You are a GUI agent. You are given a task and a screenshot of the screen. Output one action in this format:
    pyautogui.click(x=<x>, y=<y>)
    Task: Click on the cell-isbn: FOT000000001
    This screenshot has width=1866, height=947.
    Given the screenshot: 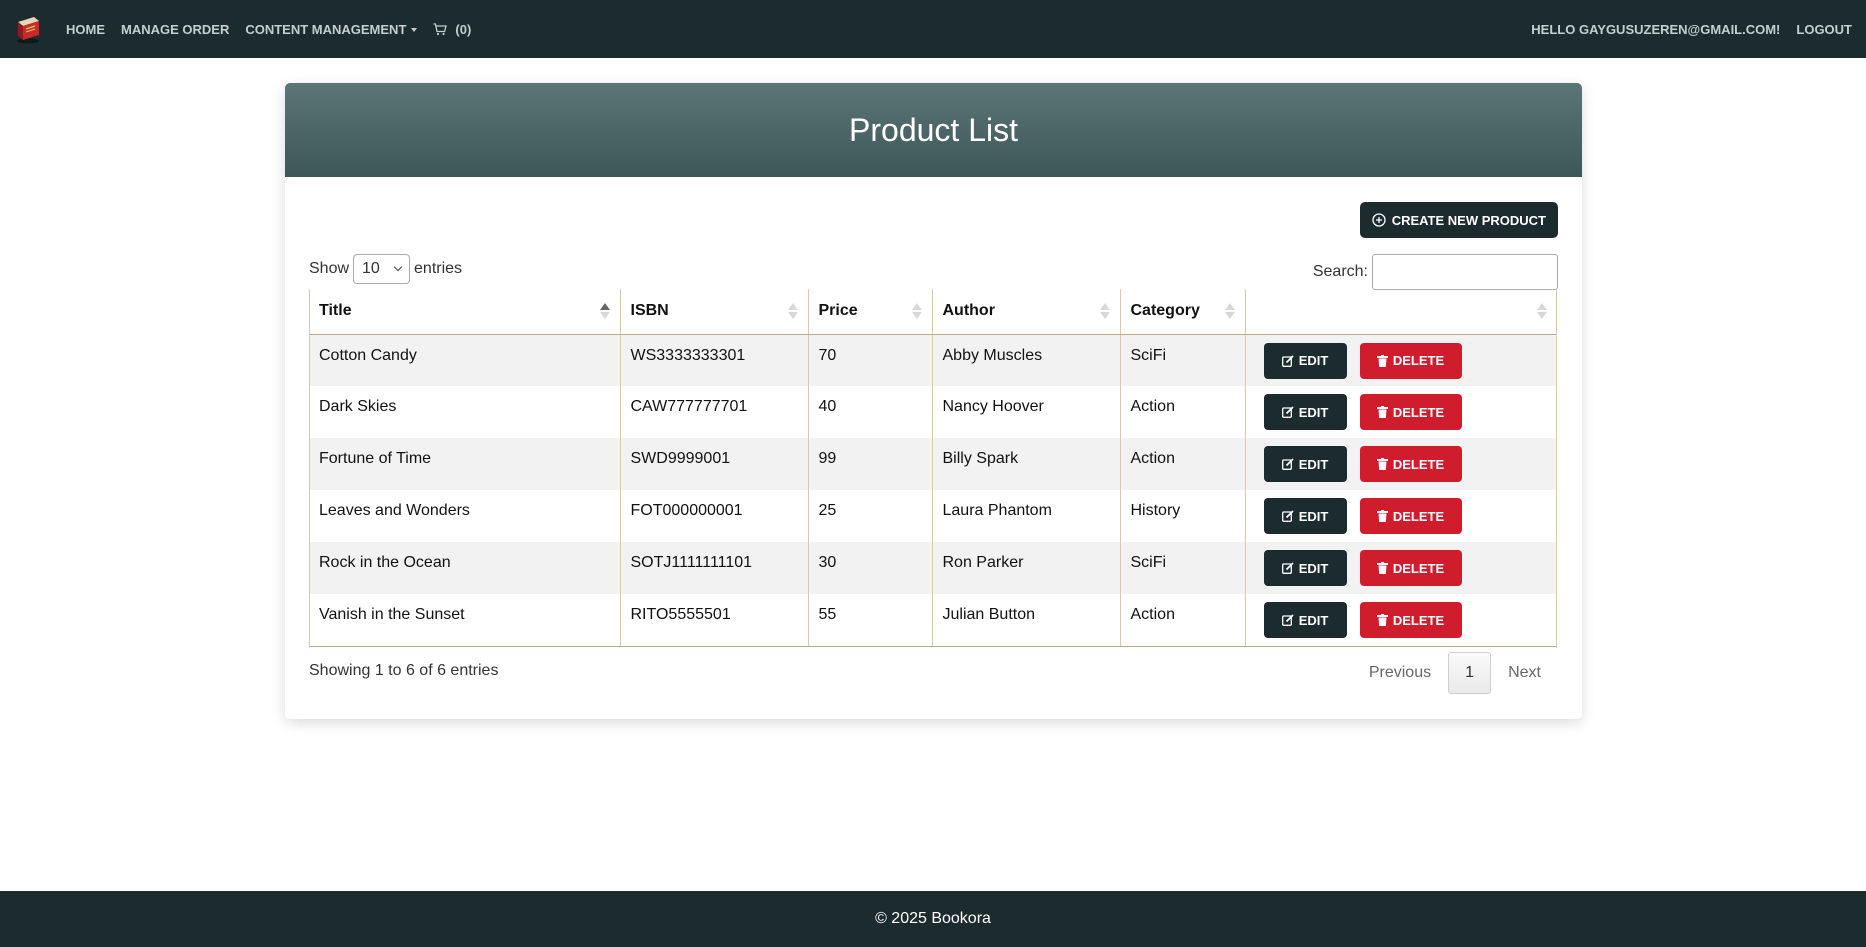 What is the action you would take?
    pyautogui.click(x=714, y=516)
    